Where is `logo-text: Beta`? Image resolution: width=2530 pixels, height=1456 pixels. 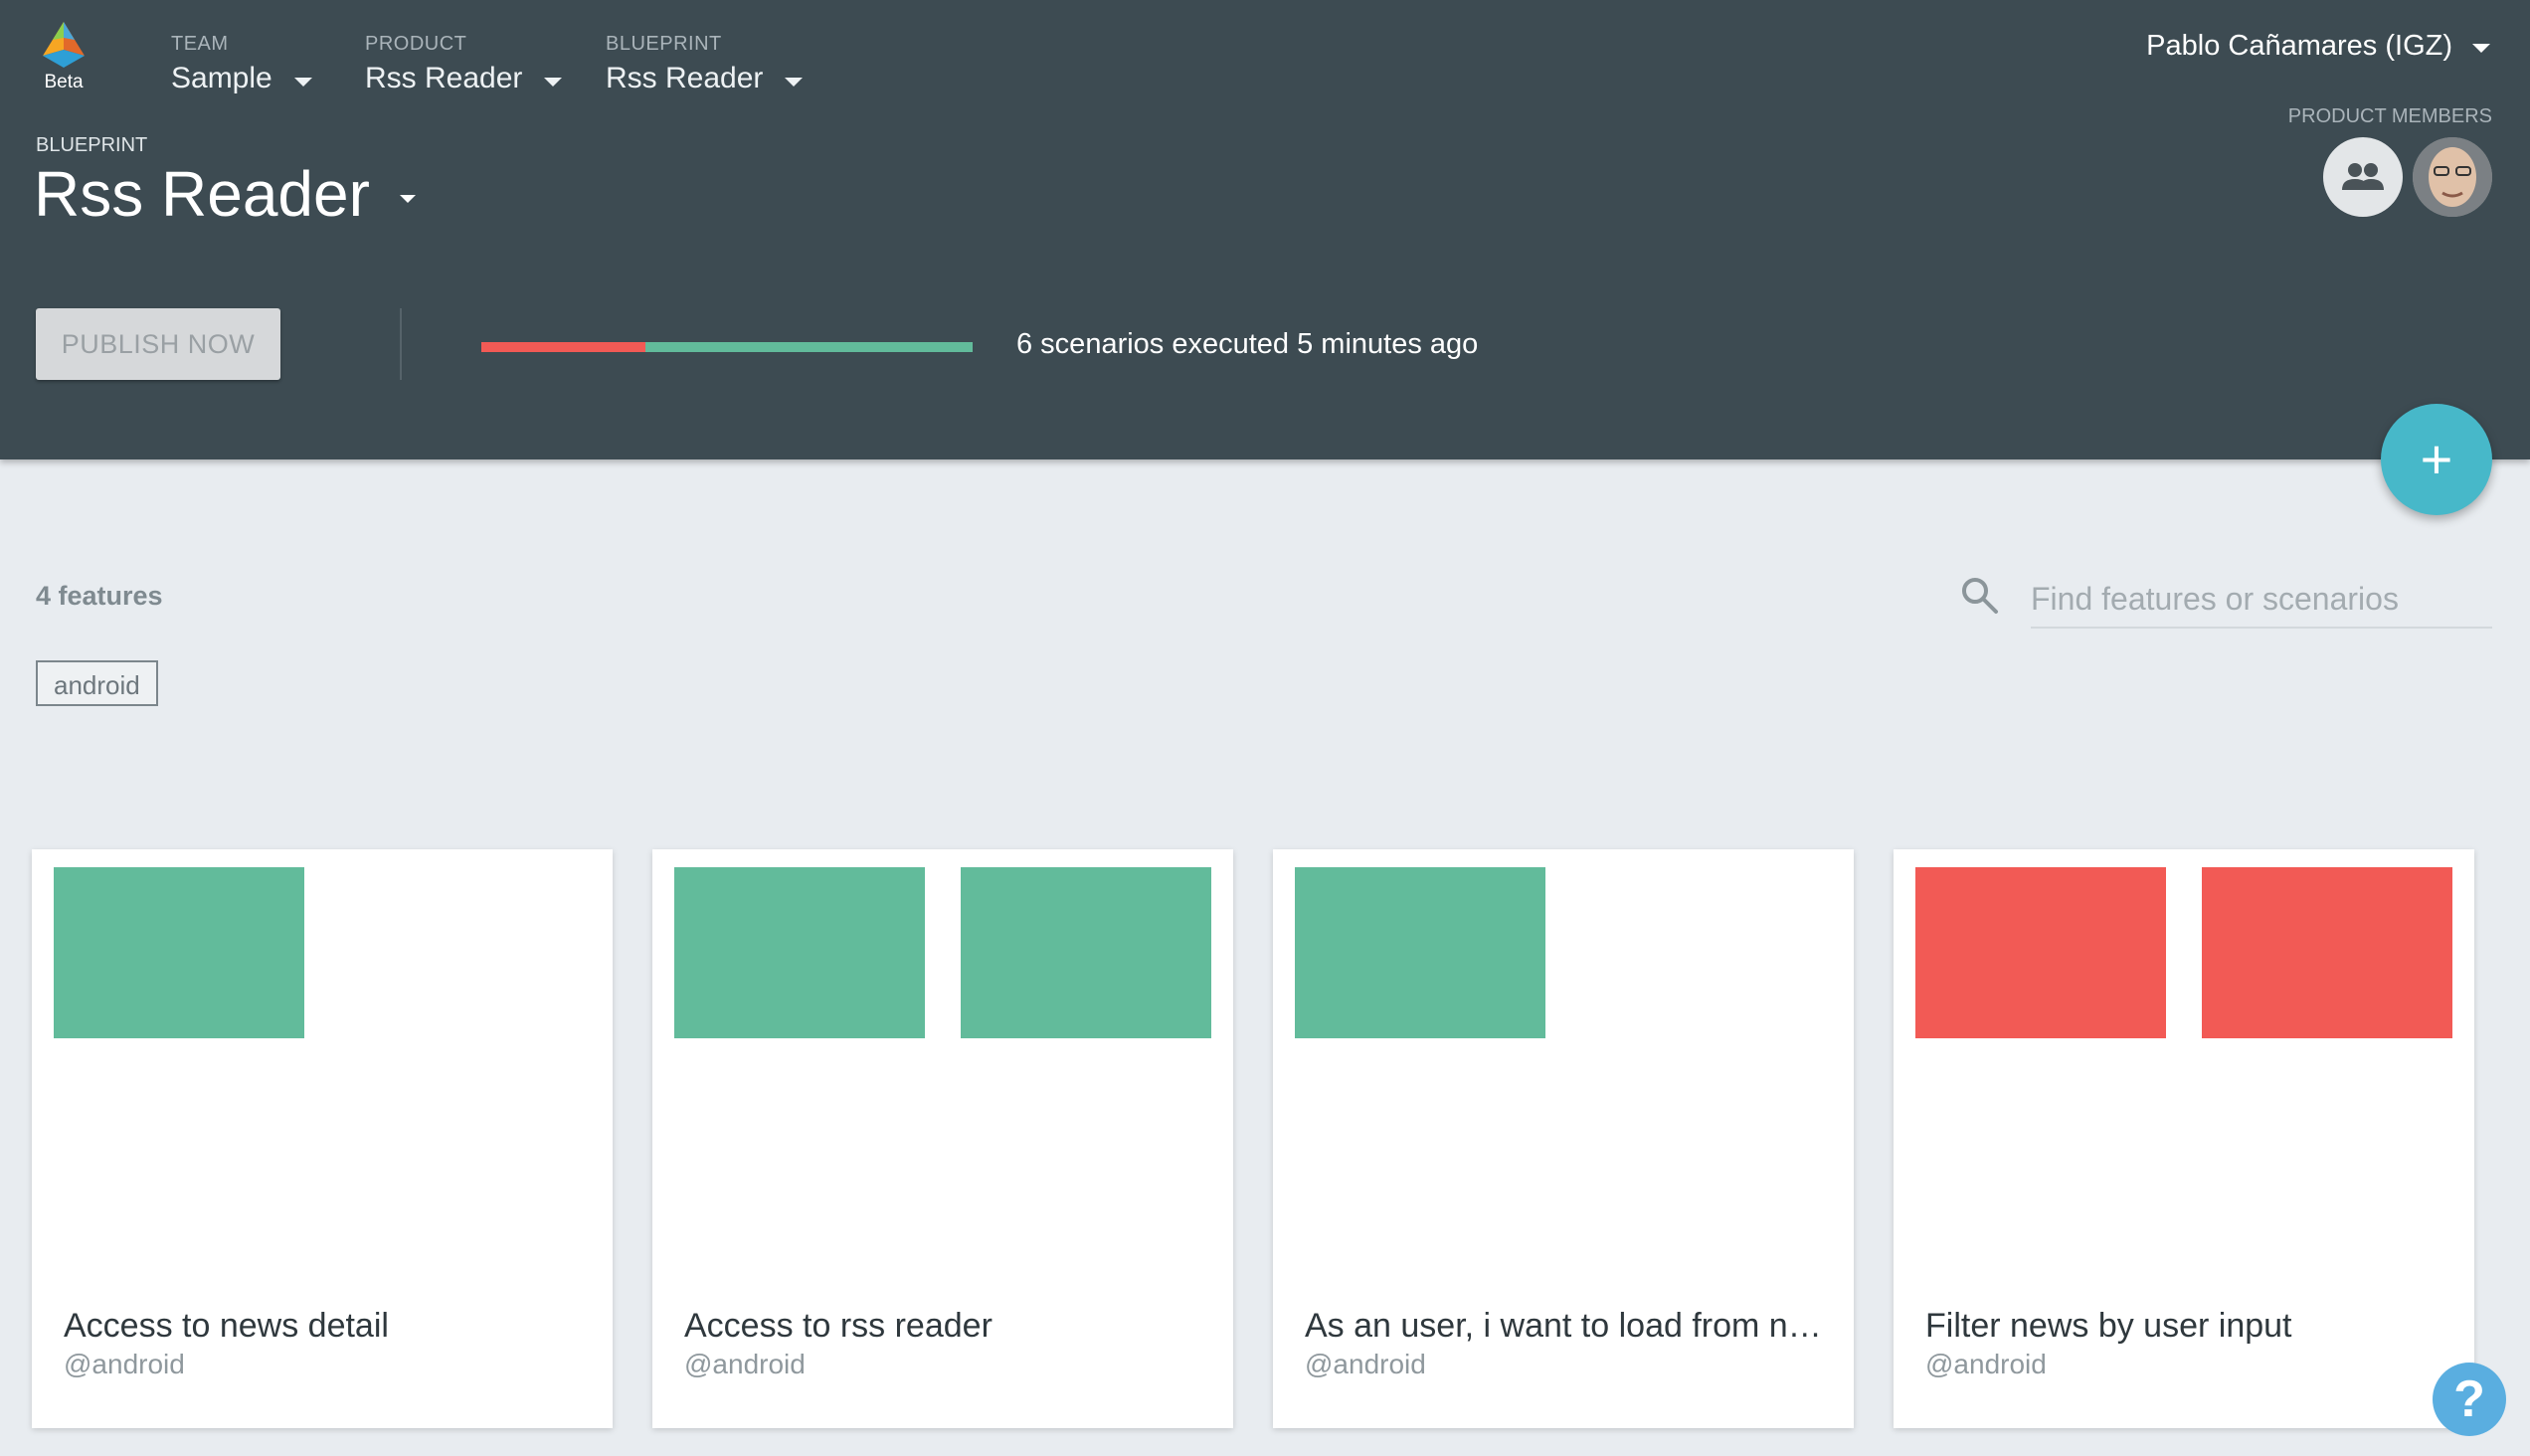 logo-text: Beta is located at coordinates (64, 82).